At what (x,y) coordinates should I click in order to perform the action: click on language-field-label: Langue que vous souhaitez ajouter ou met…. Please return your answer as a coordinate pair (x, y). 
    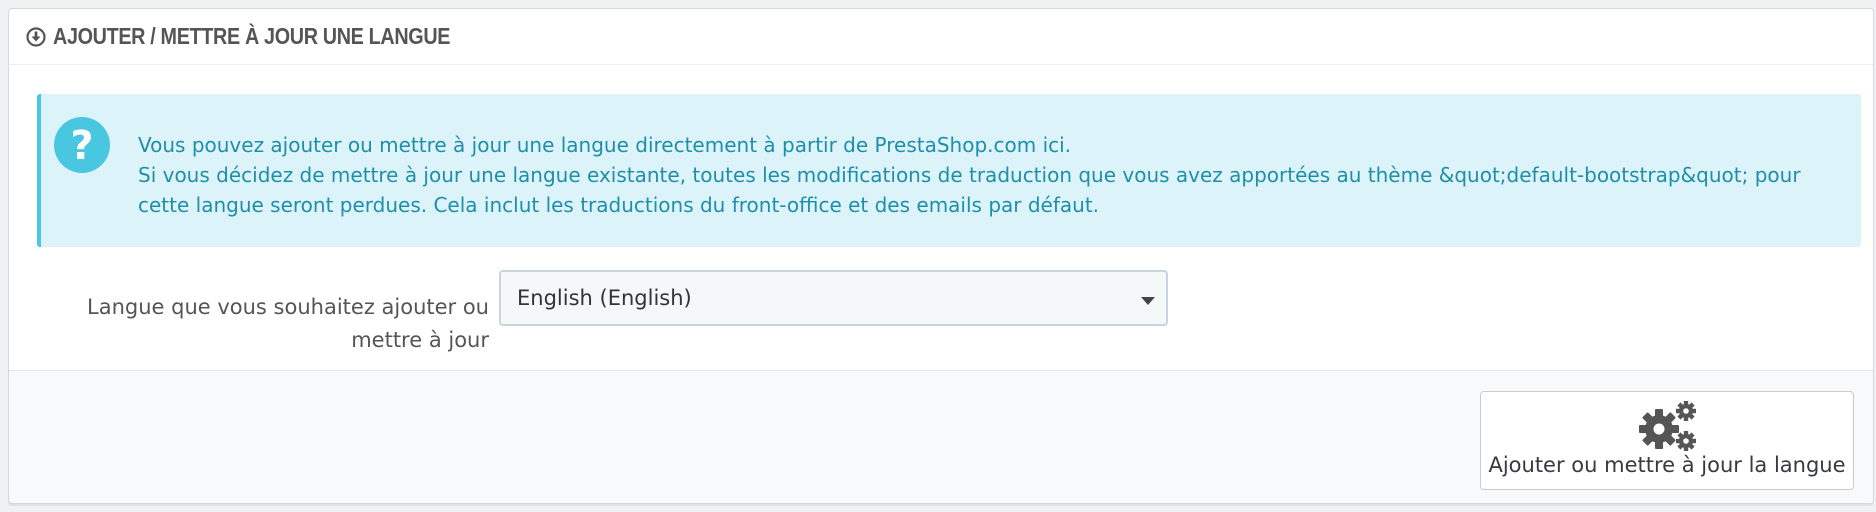
    Looking at the image, I should click on (269, 324).